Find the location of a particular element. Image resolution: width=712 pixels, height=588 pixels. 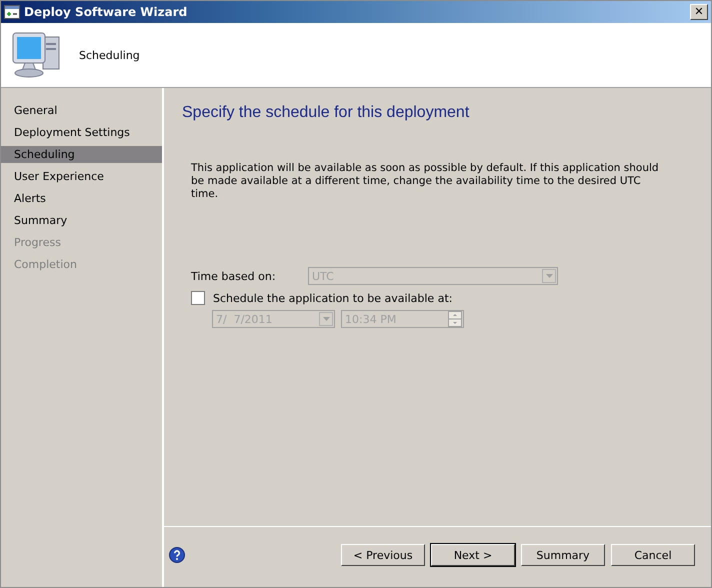

wizard-icon is located at coordinates (12, 12).